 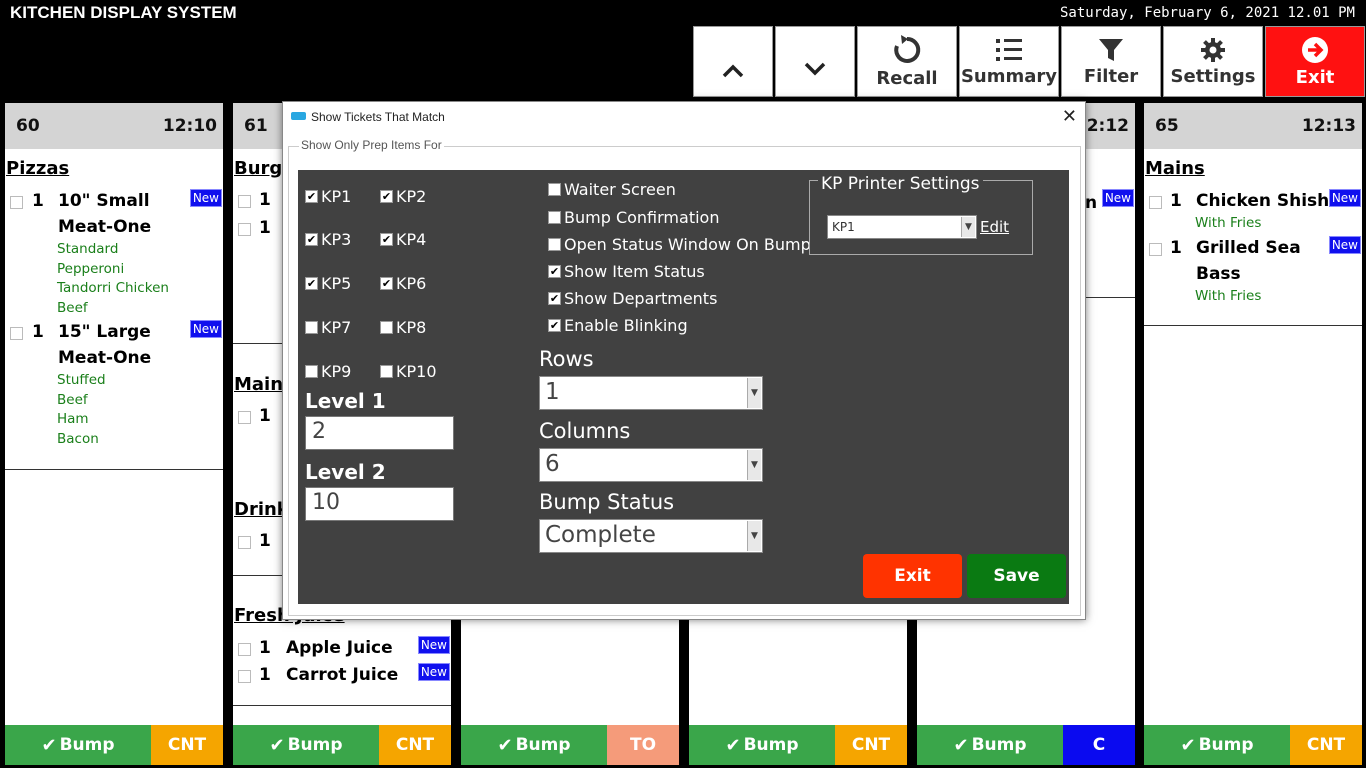 I want to click on kp-label: KP3, so click(x=336, y=239).